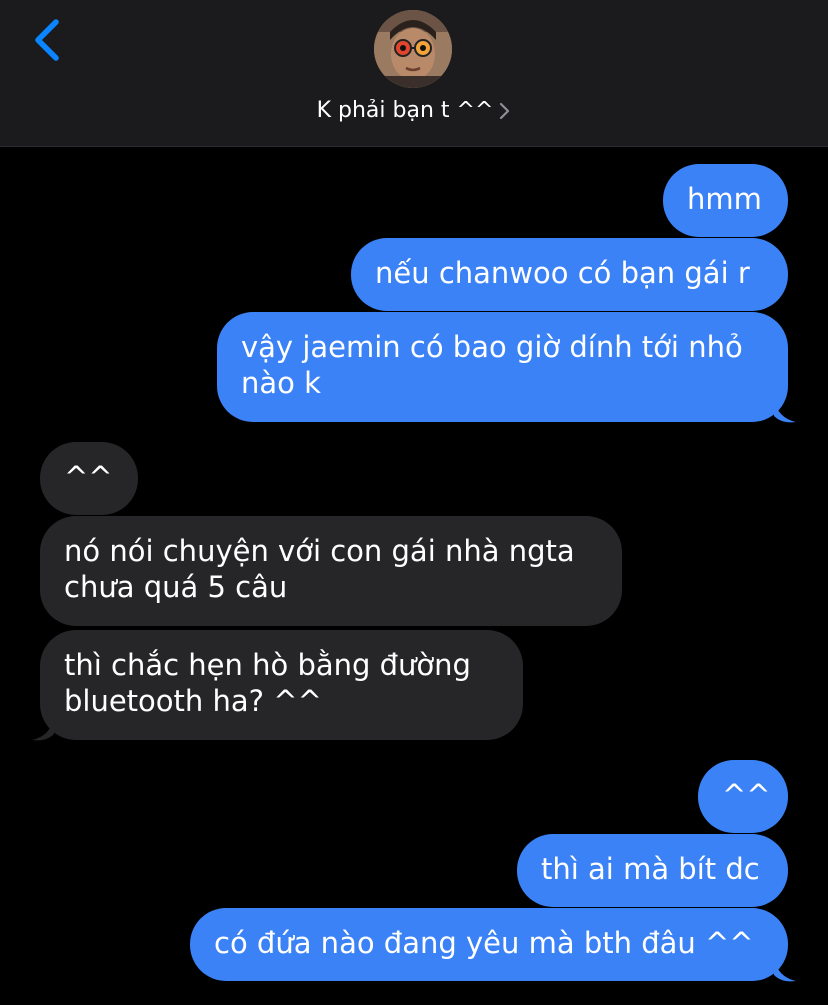 The width and height of the screenshot is (828, 1005). I want to click on outgoing-message-bubble: vậy jaemin có bao giờ dính tới nhỏ nào k, so click(502, 367).